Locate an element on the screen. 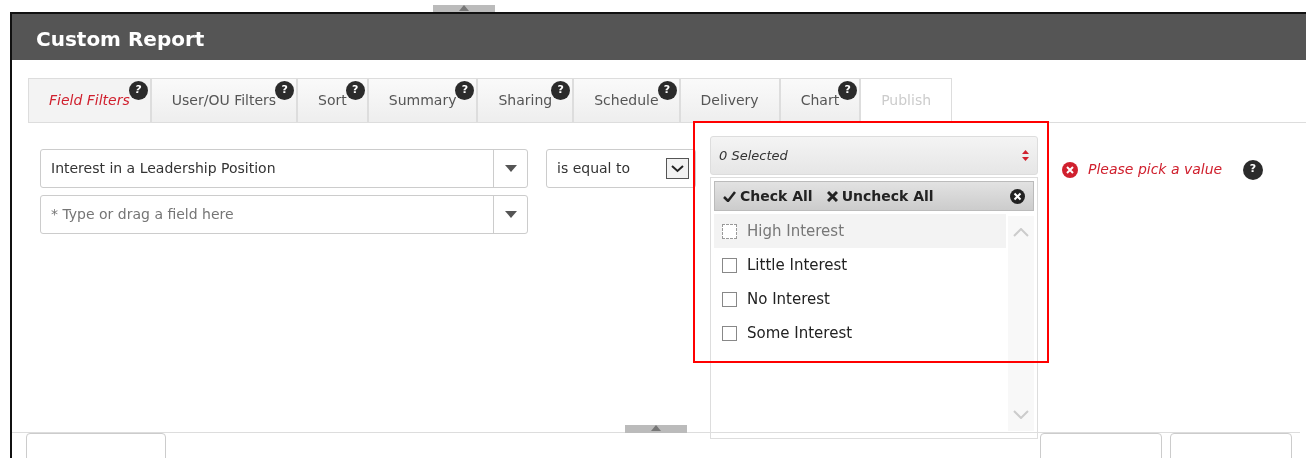 This screenshot has height=458, width=1306. field-value: Interest in a Leadership Position is located at coordinates (163, 168).